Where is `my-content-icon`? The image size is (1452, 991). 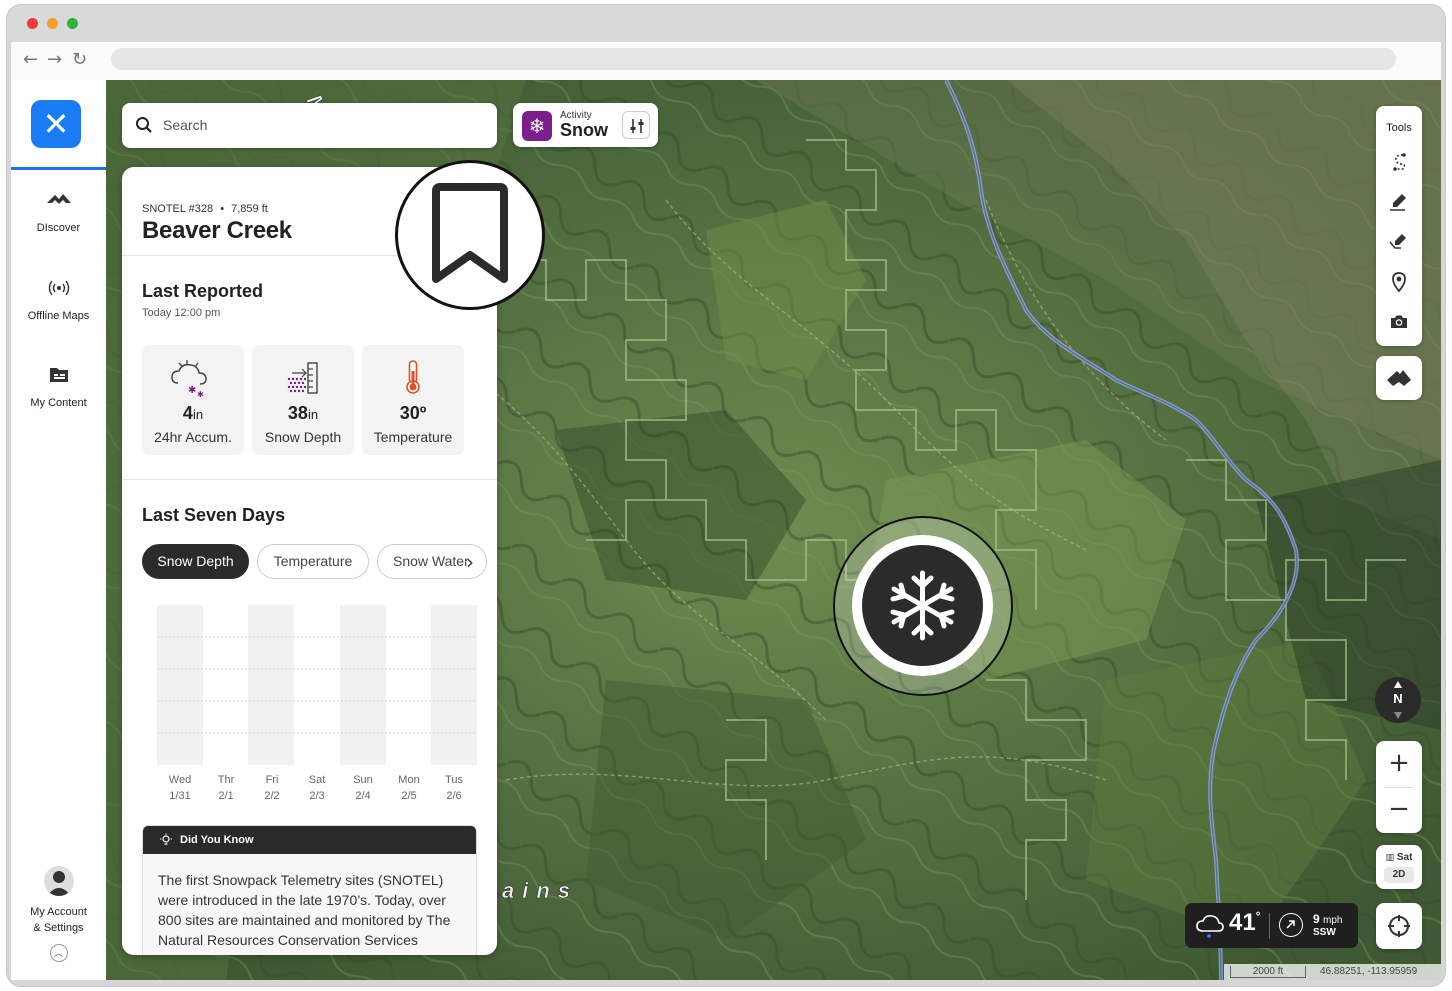 my-content-icon is located at coordinates (58, 375).